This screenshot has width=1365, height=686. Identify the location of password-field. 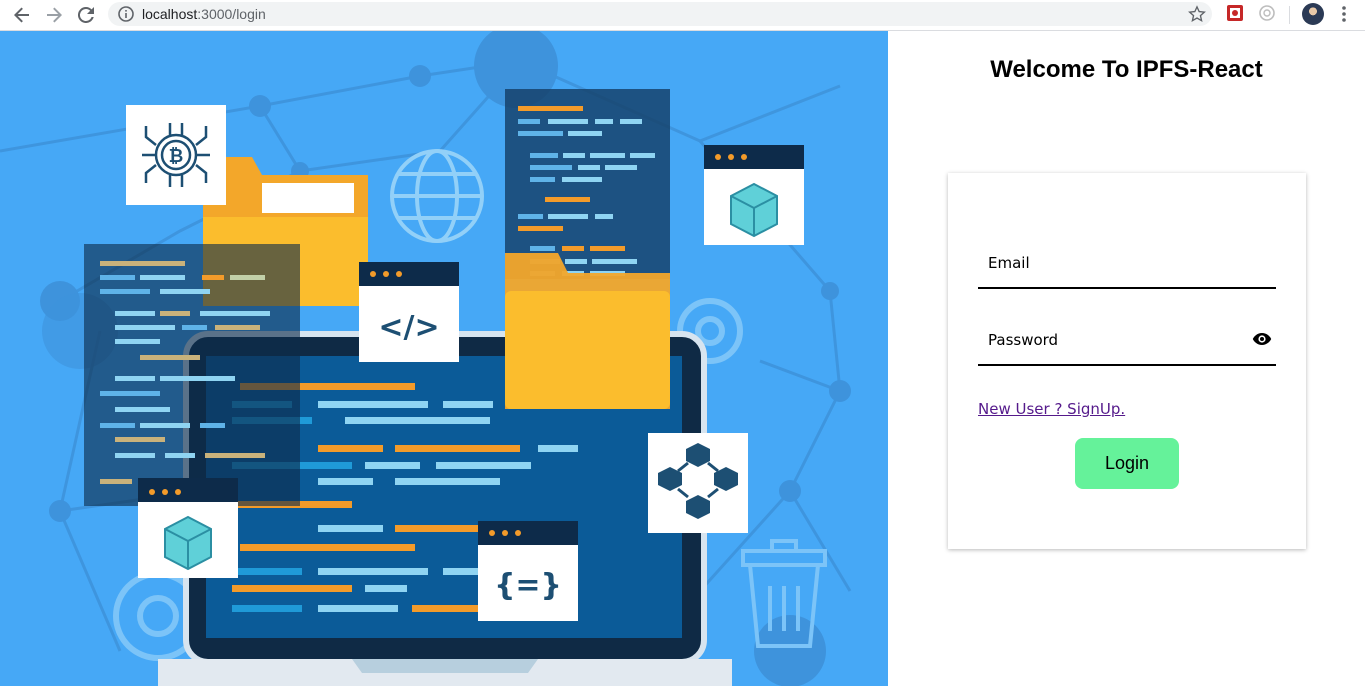
(1127, 340).